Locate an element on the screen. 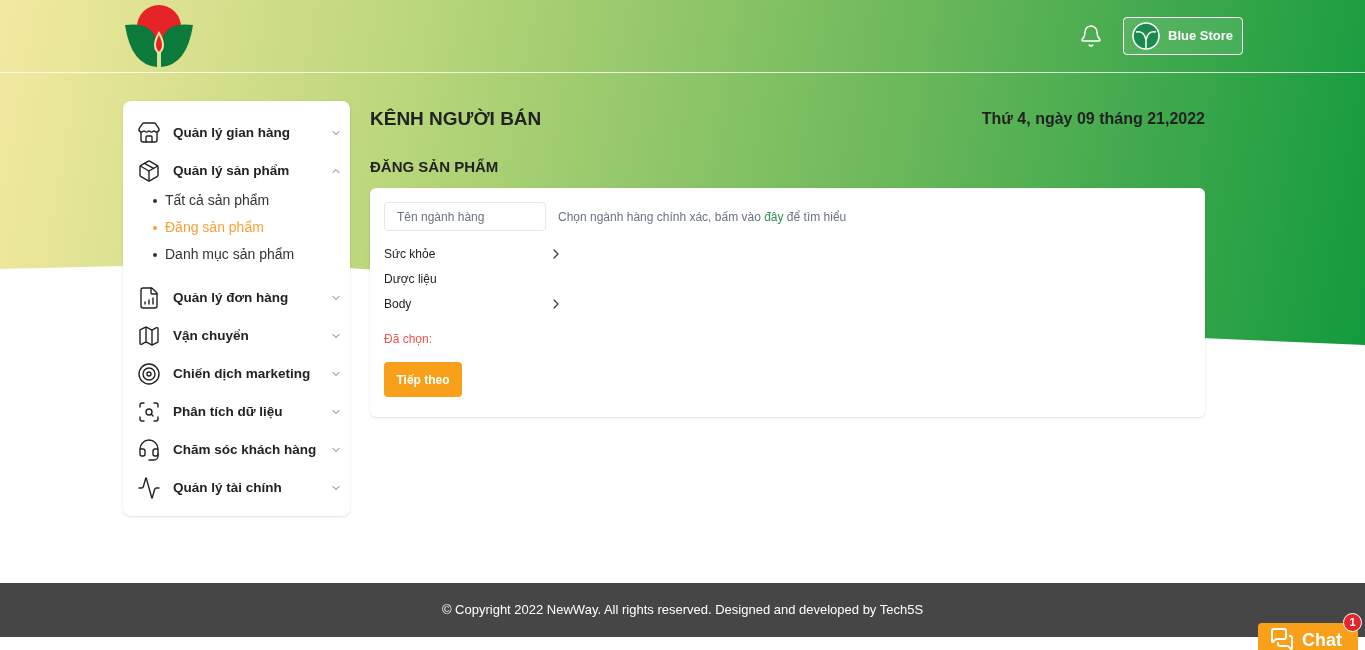 The width and height of the screenshot is (1365, 650). category-item: Body is located at coordinates (474, 303).